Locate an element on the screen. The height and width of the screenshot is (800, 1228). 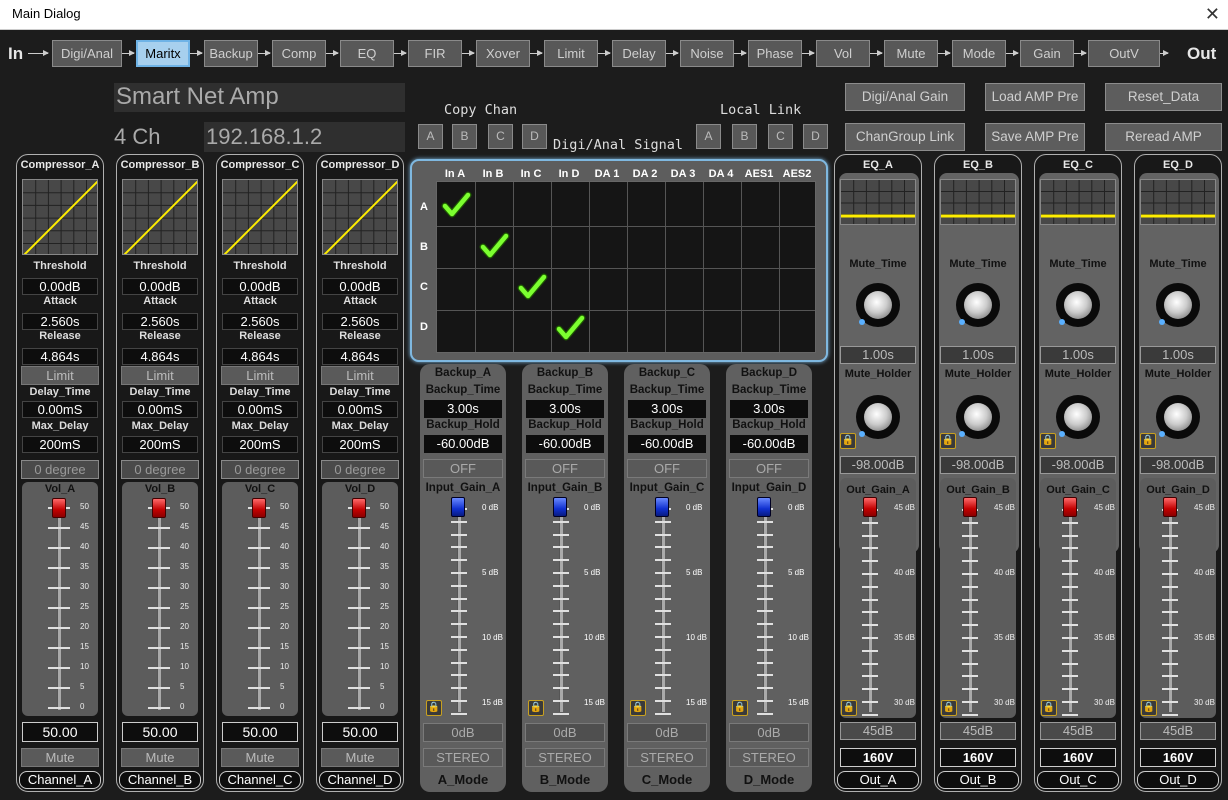
changroup-link-button: ChanGroup Link is located at coordinates (905, 137).